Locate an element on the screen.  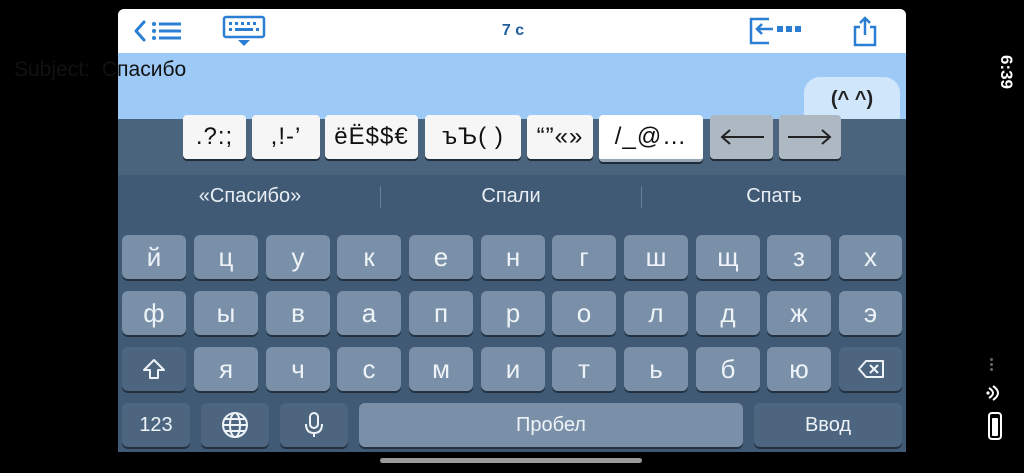
key: ш is located at coordinates (656, 257).